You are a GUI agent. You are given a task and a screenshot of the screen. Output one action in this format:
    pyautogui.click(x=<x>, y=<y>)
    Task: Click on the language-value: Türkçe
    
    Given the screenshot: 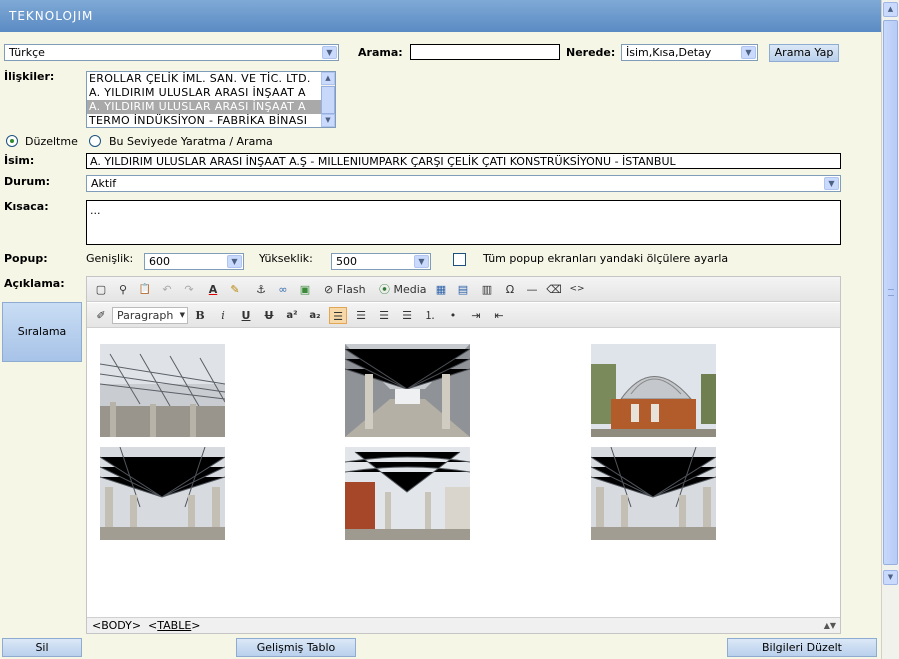 What is the action you would take?
    pyautogui.click(x=27, y=52)
    